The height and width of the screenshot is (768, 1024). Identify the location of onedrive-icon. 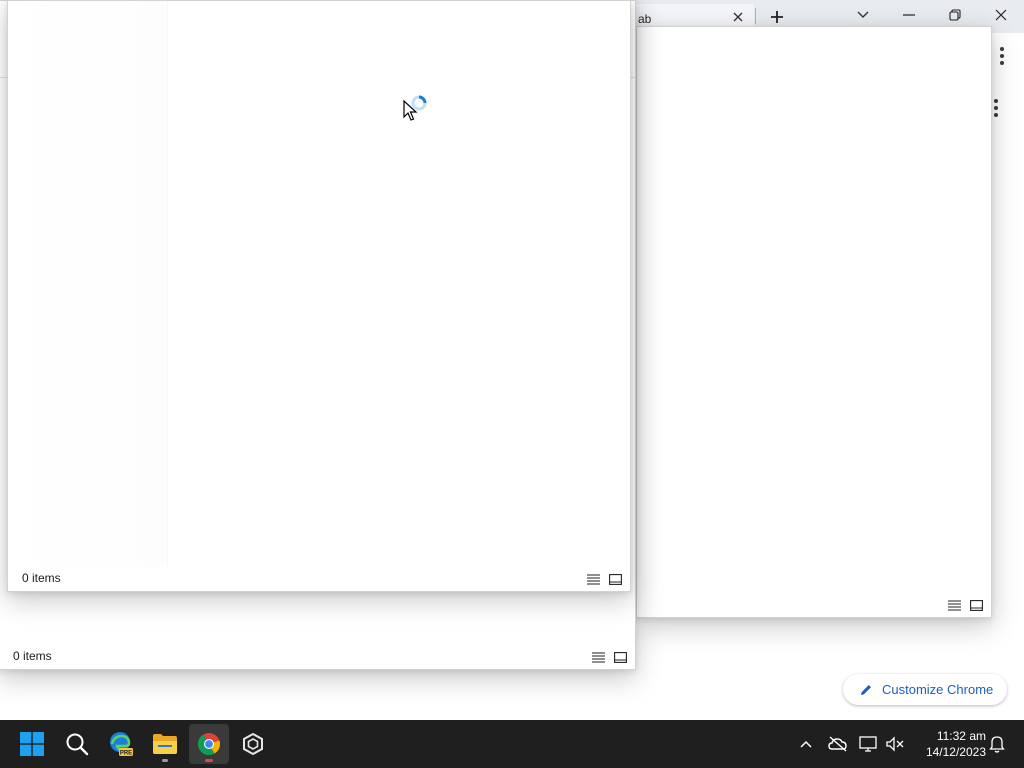
(838, 744).